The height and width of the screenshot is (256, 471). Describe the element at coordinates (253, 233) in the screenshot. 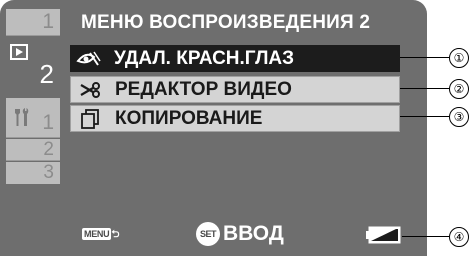

I see `set-label: ВВОД` at that location.